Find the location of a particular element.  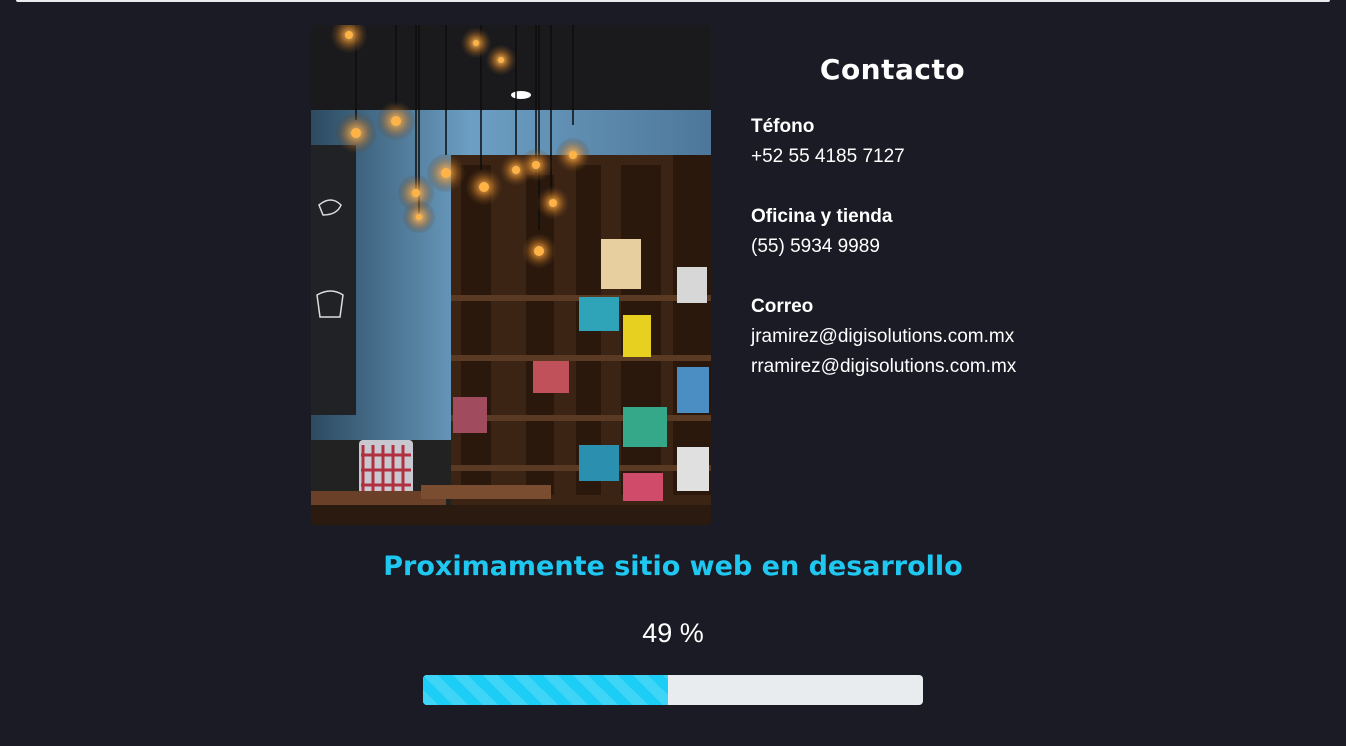

phone-value: +52 55 4185 7127 is located at coordinates (828, 156).